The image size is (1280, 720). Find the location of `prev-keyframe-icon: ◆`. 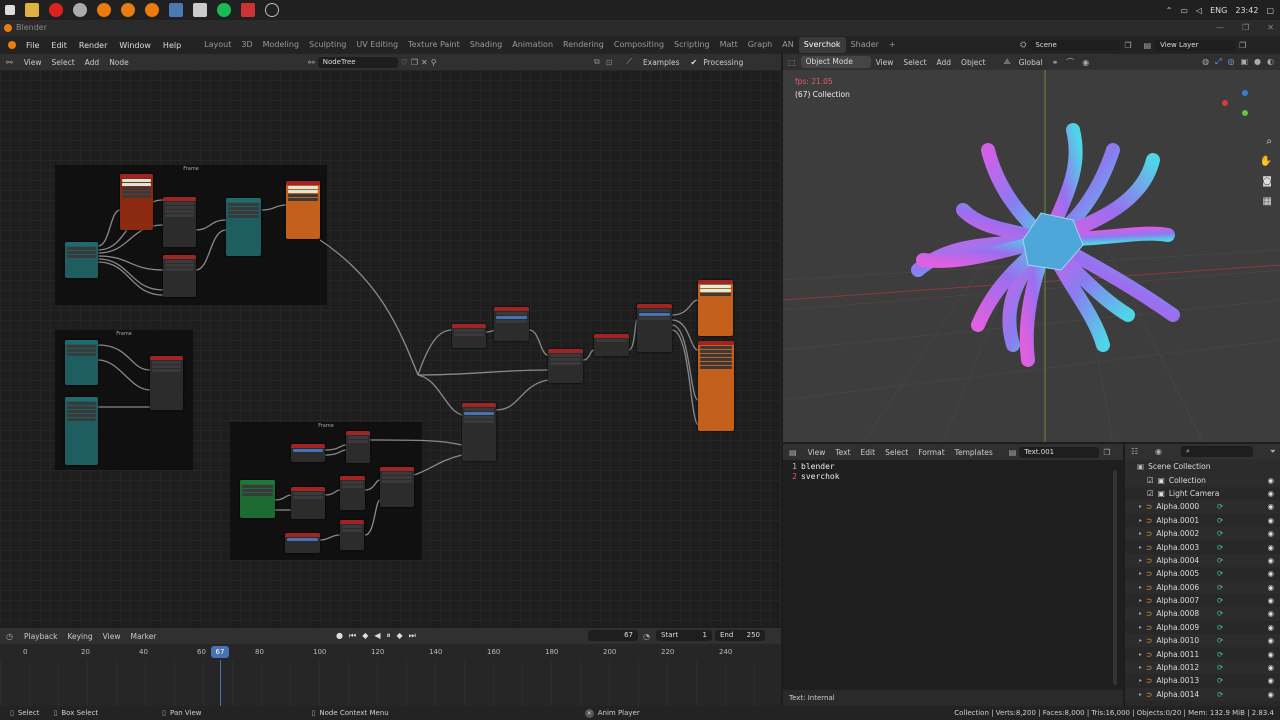

prev-keyframe-icon: ◆ is located at coordinates (365, 636).